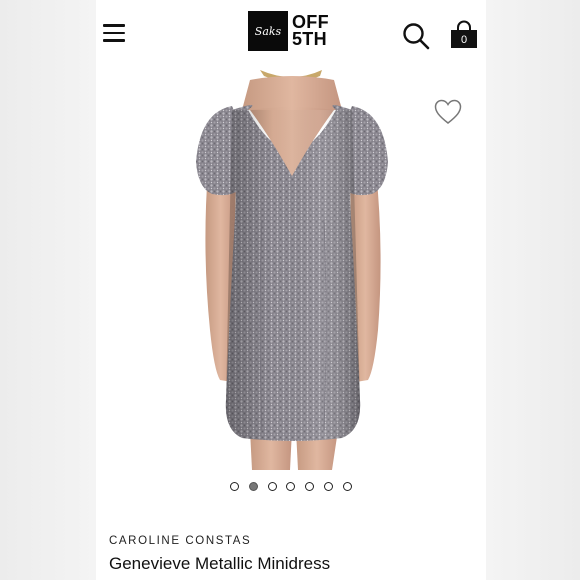  I want to click on site-logo: Saks OFF 5TH, so click(288, 31).